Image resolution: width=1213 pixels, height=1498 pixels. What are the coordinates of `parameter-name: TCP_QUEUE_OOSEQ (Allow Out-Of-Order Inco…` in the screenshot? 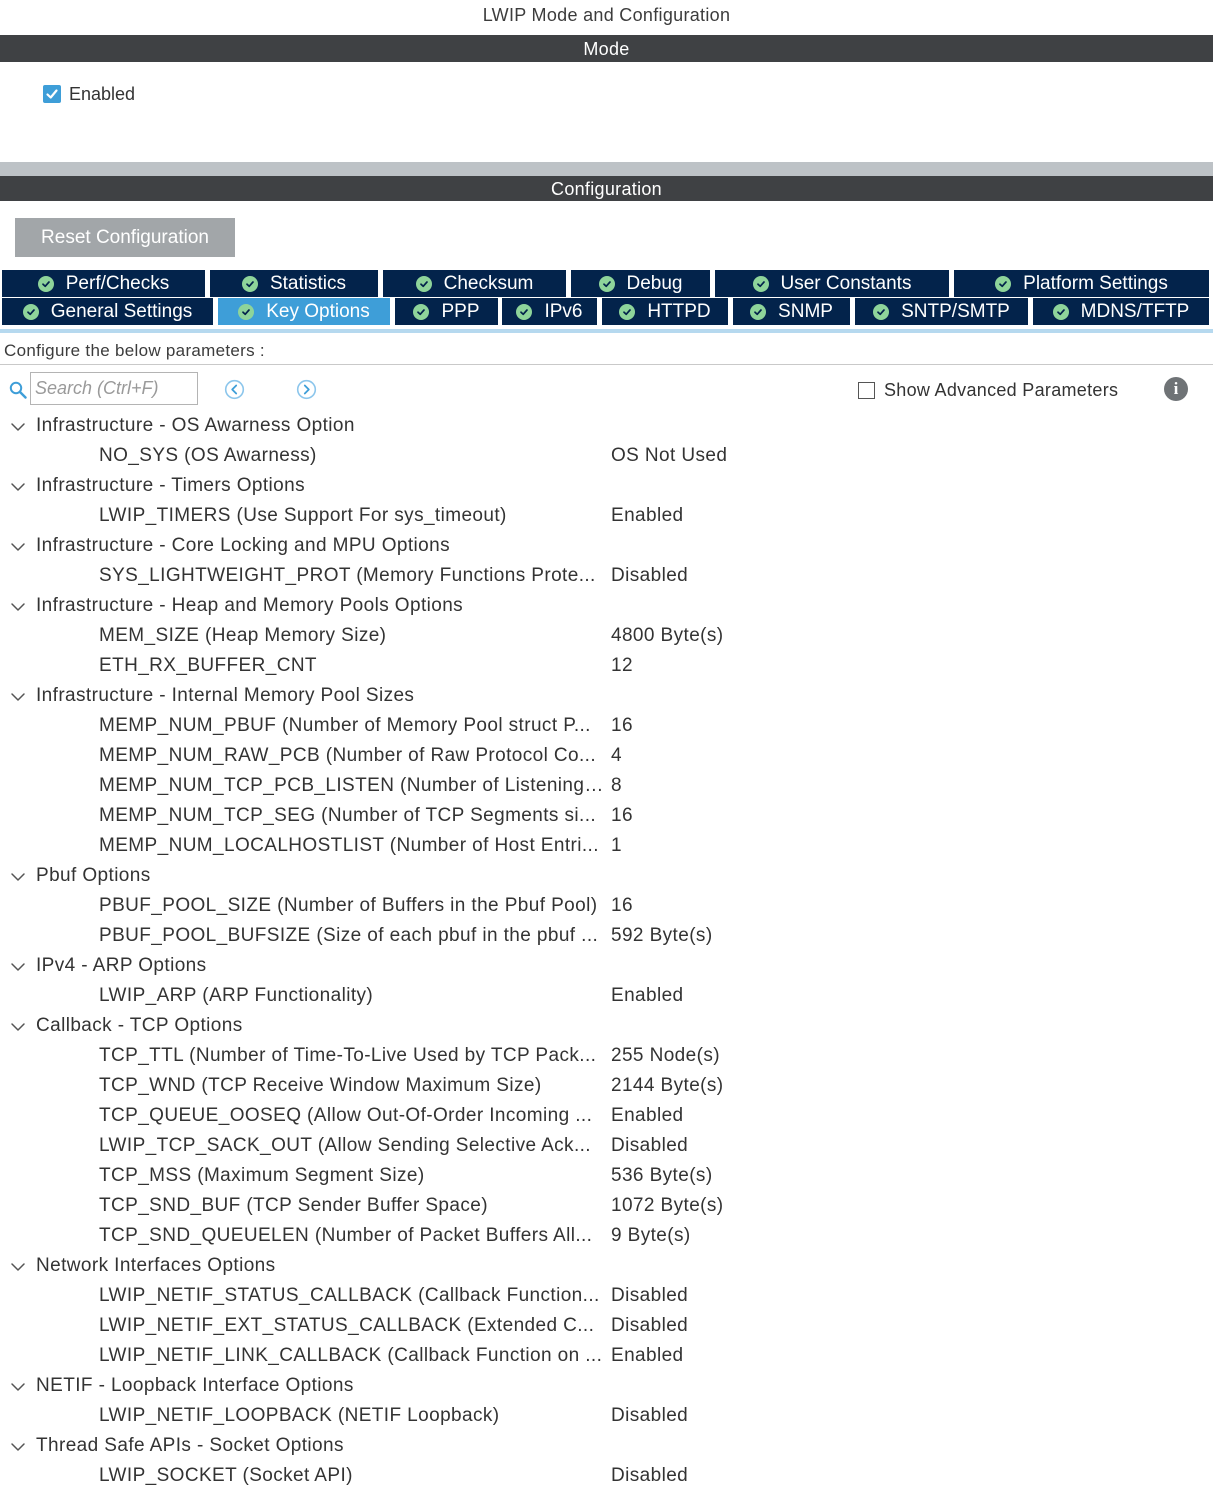 It's located at (346, 1115).